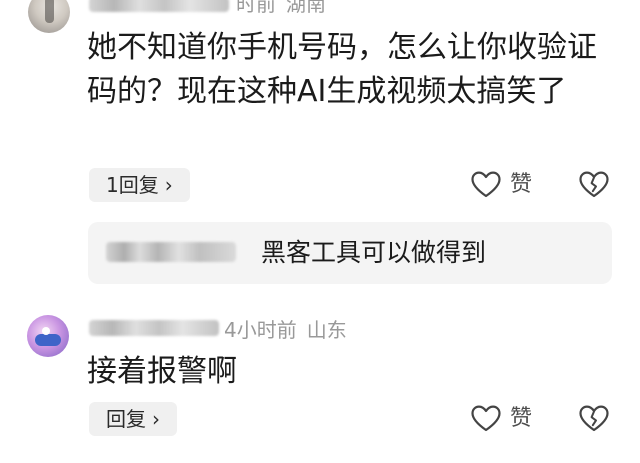 This screenshot has height=463, width=640. Describe the element at coordinates (521, 419) in the screenshot. I see `like-label: 赞` at that location.